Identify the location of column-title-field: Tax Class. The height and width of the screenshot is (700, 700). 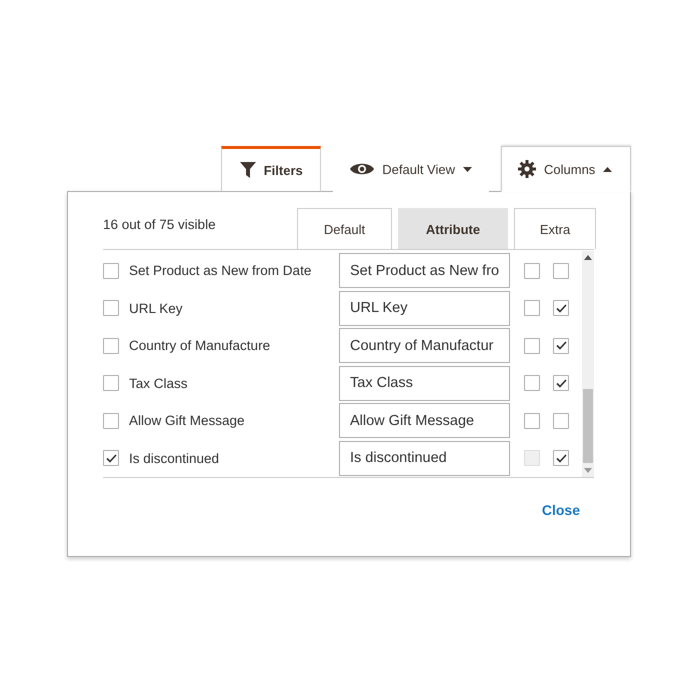
(424, 383).